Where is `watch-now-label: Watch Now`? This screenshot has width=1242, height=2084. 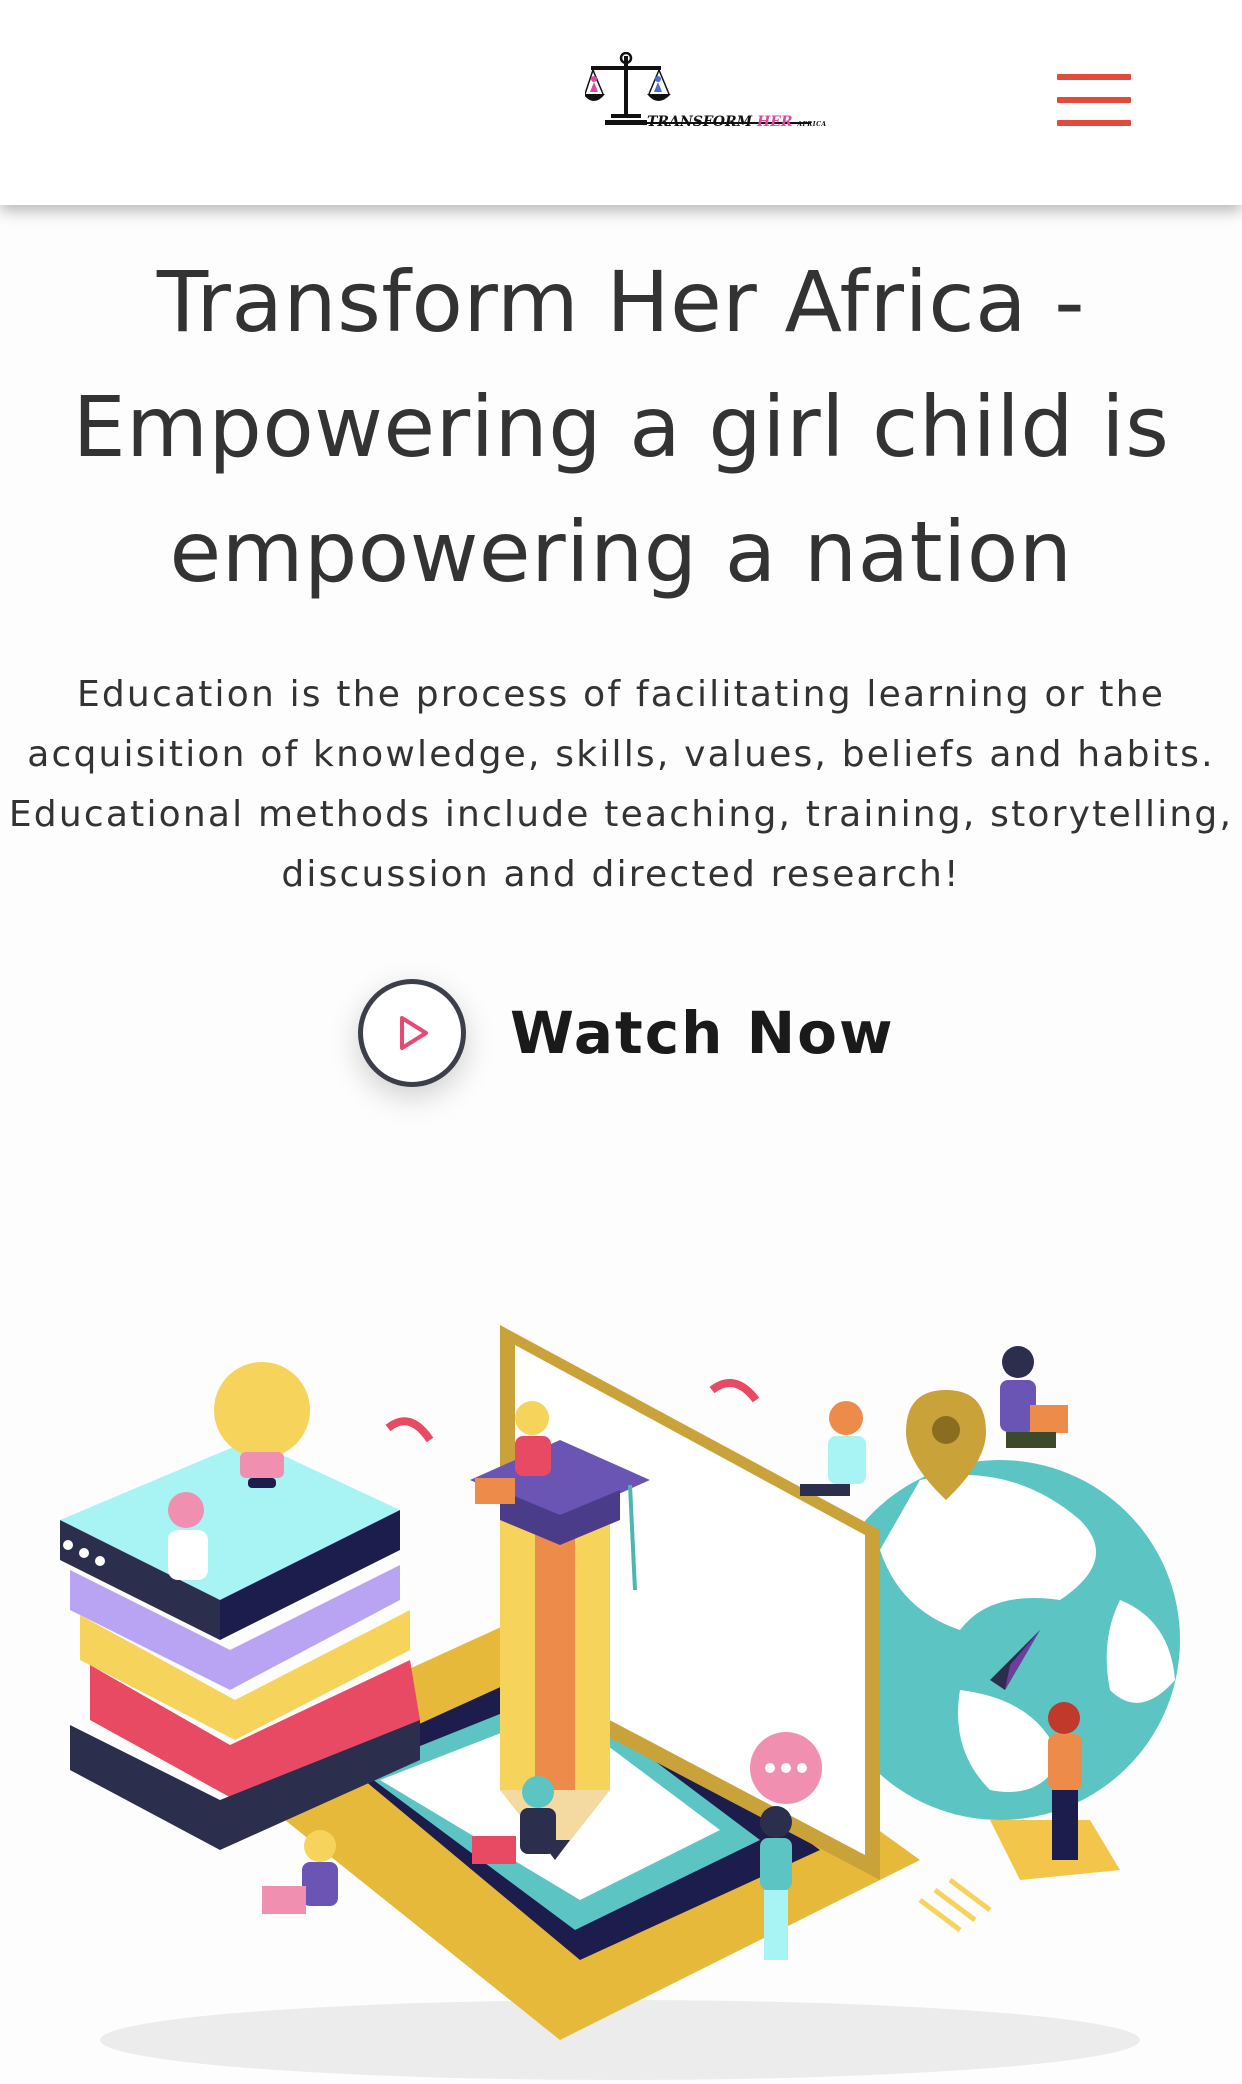 watch-now-label: Watch Now is located at coordinates (702, 1033).